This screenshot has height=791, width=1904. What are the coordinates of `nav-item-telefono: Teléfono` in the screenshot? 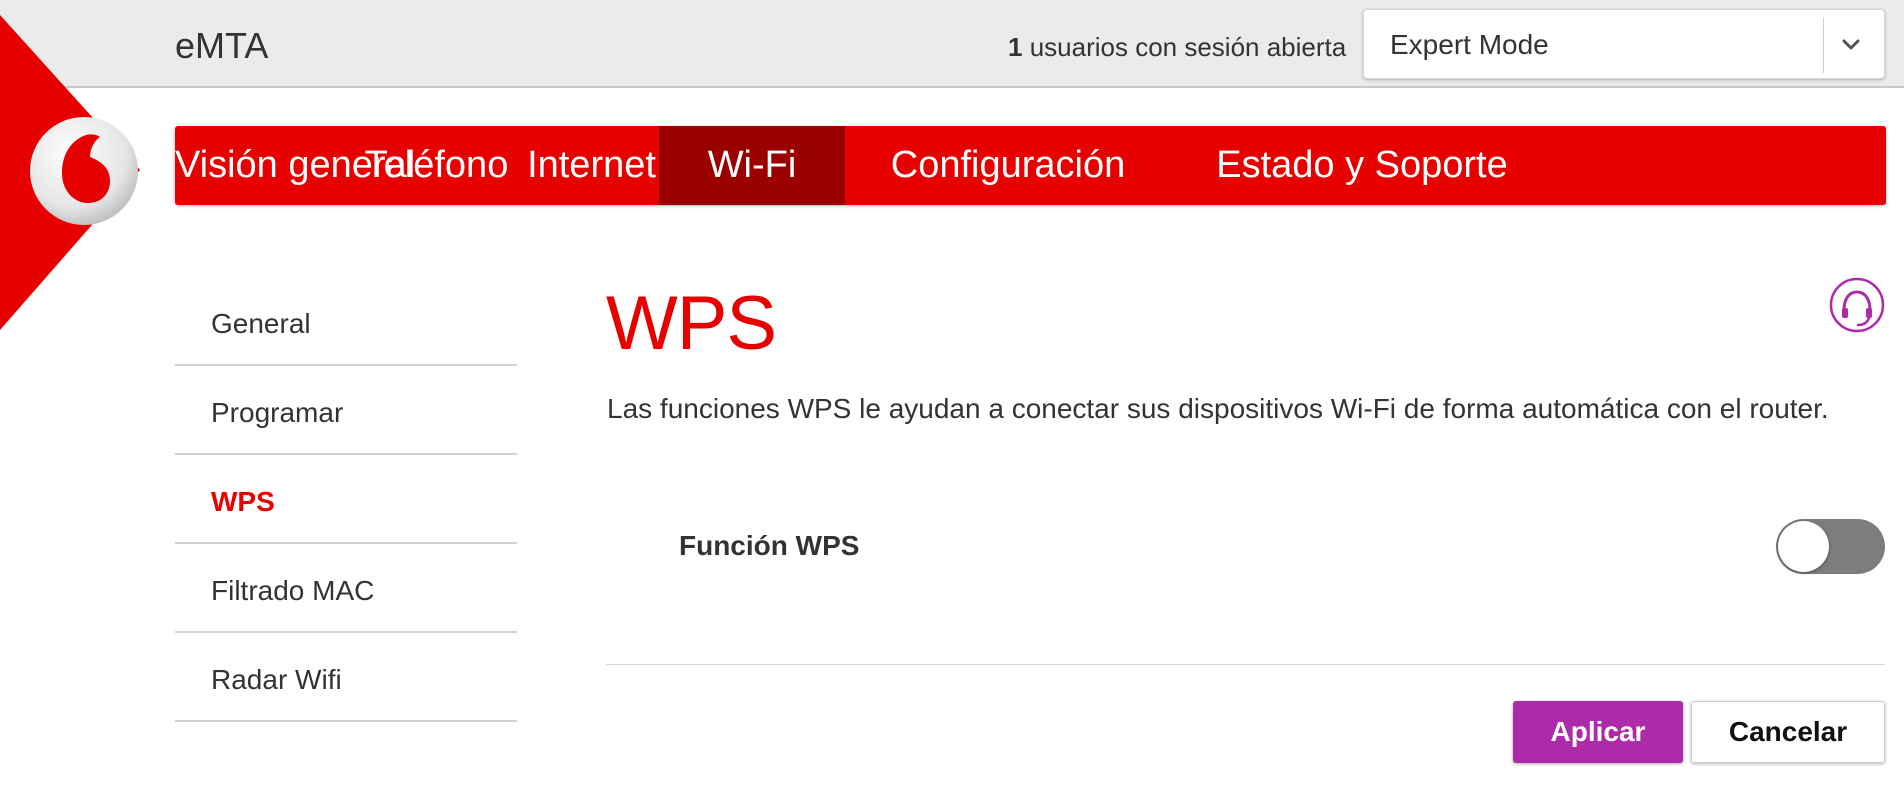 It's located at (436, 165).